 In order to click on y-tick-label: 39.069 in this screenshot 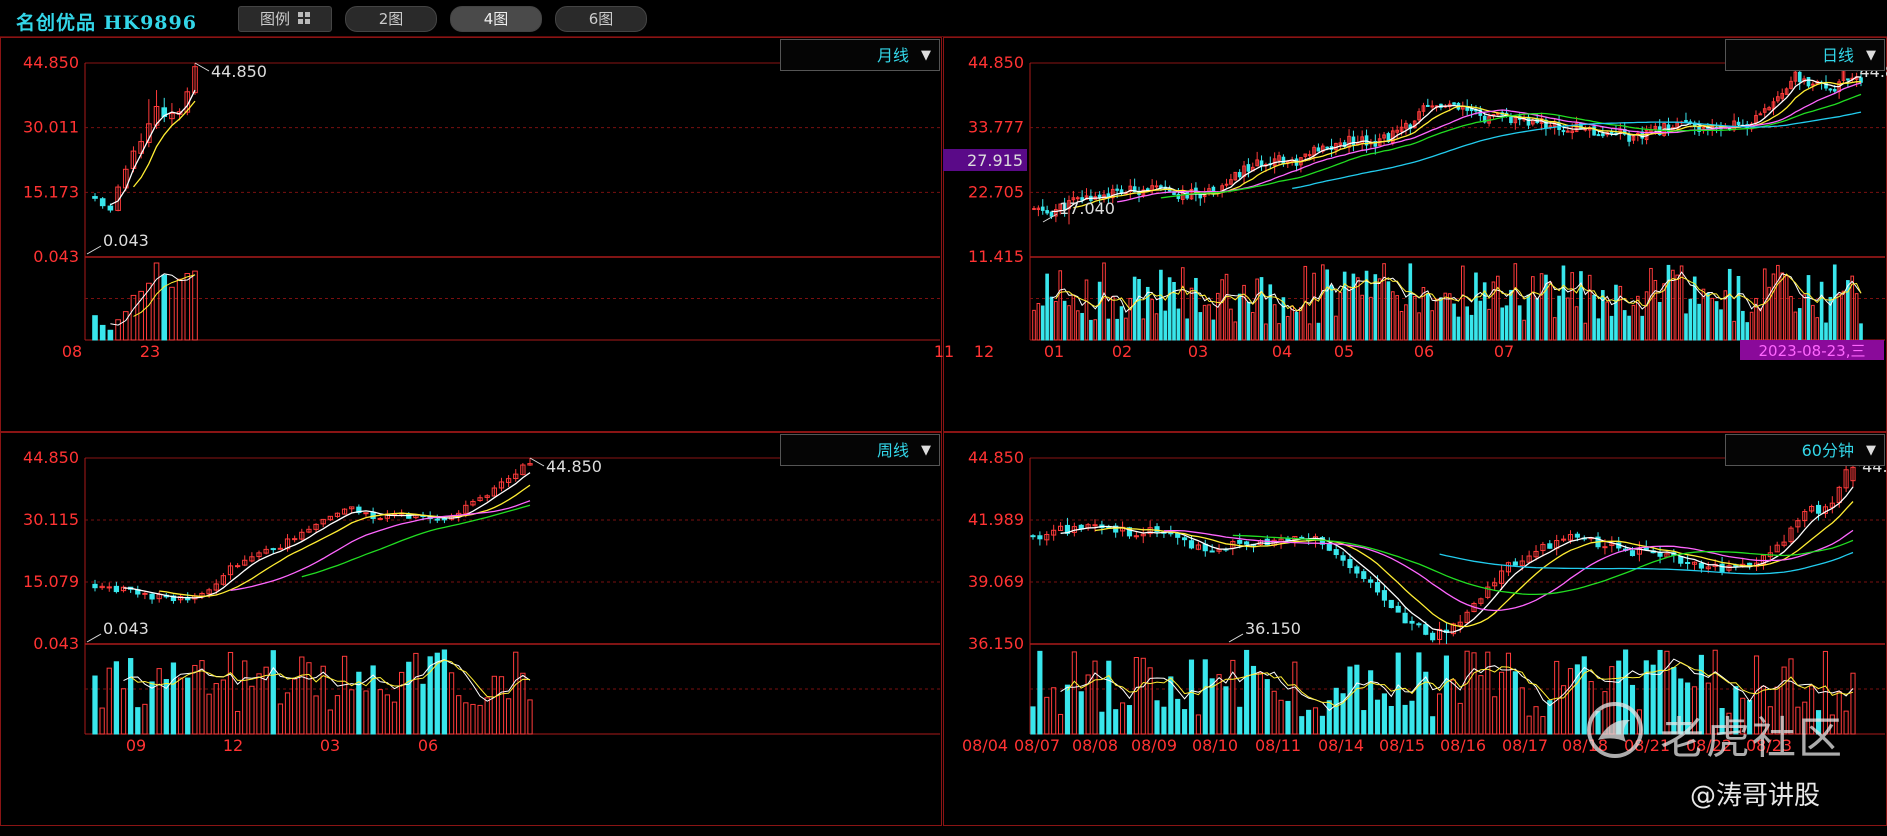, I will do `click(996, 581)`.